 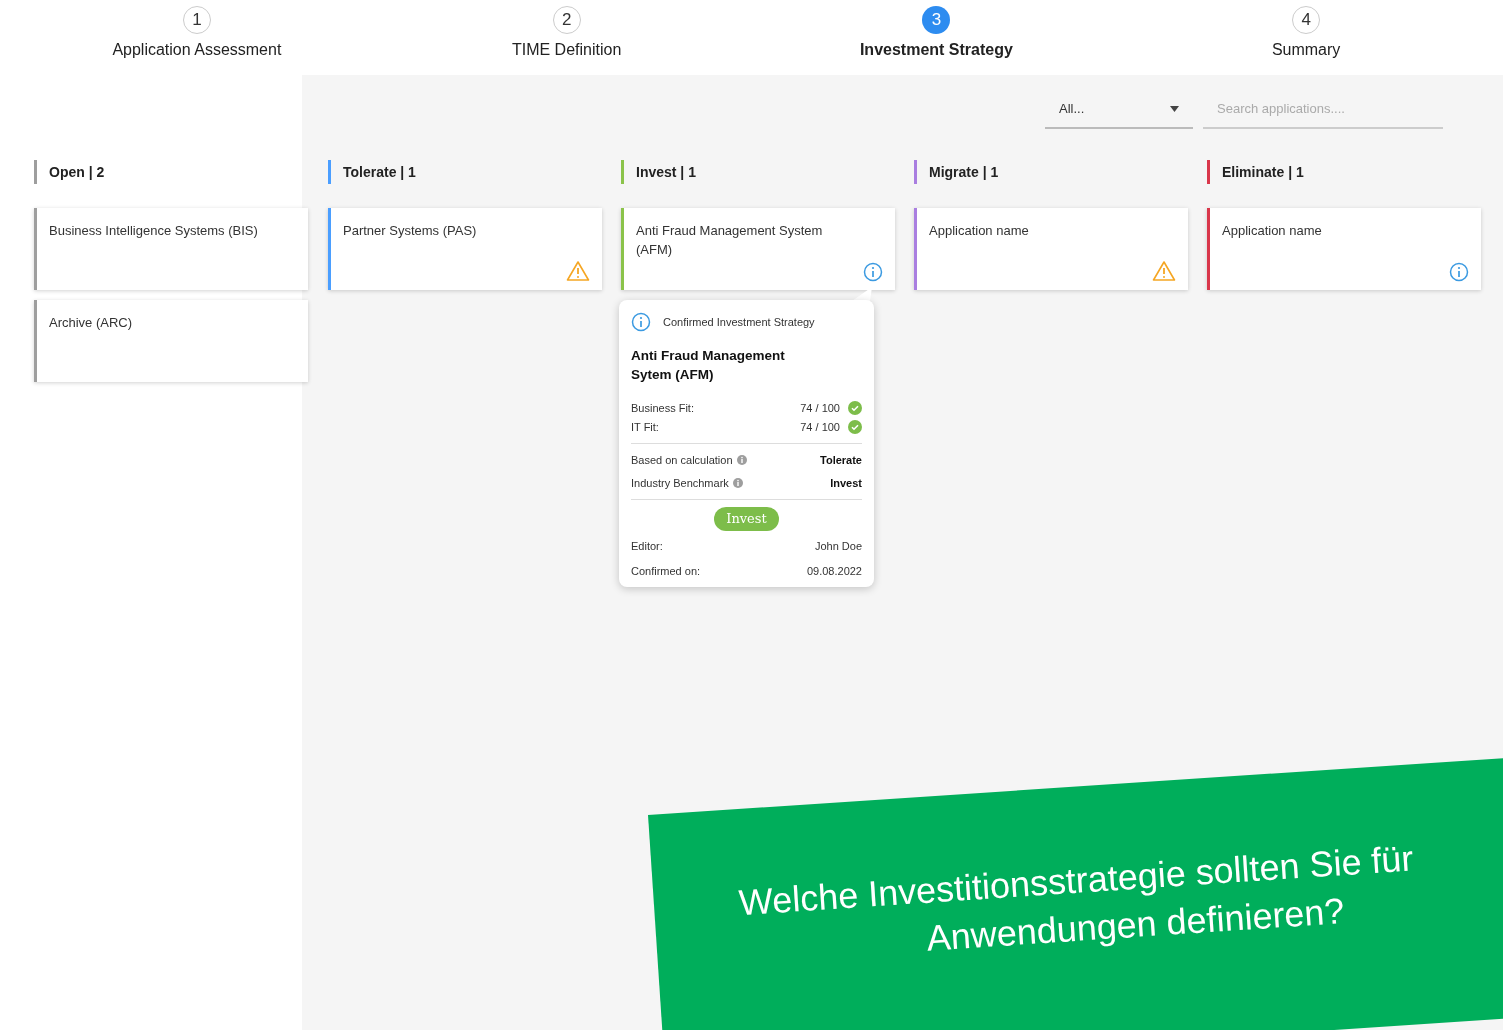 I want to click on row-label: Editor:, so click(x=647, y=546).